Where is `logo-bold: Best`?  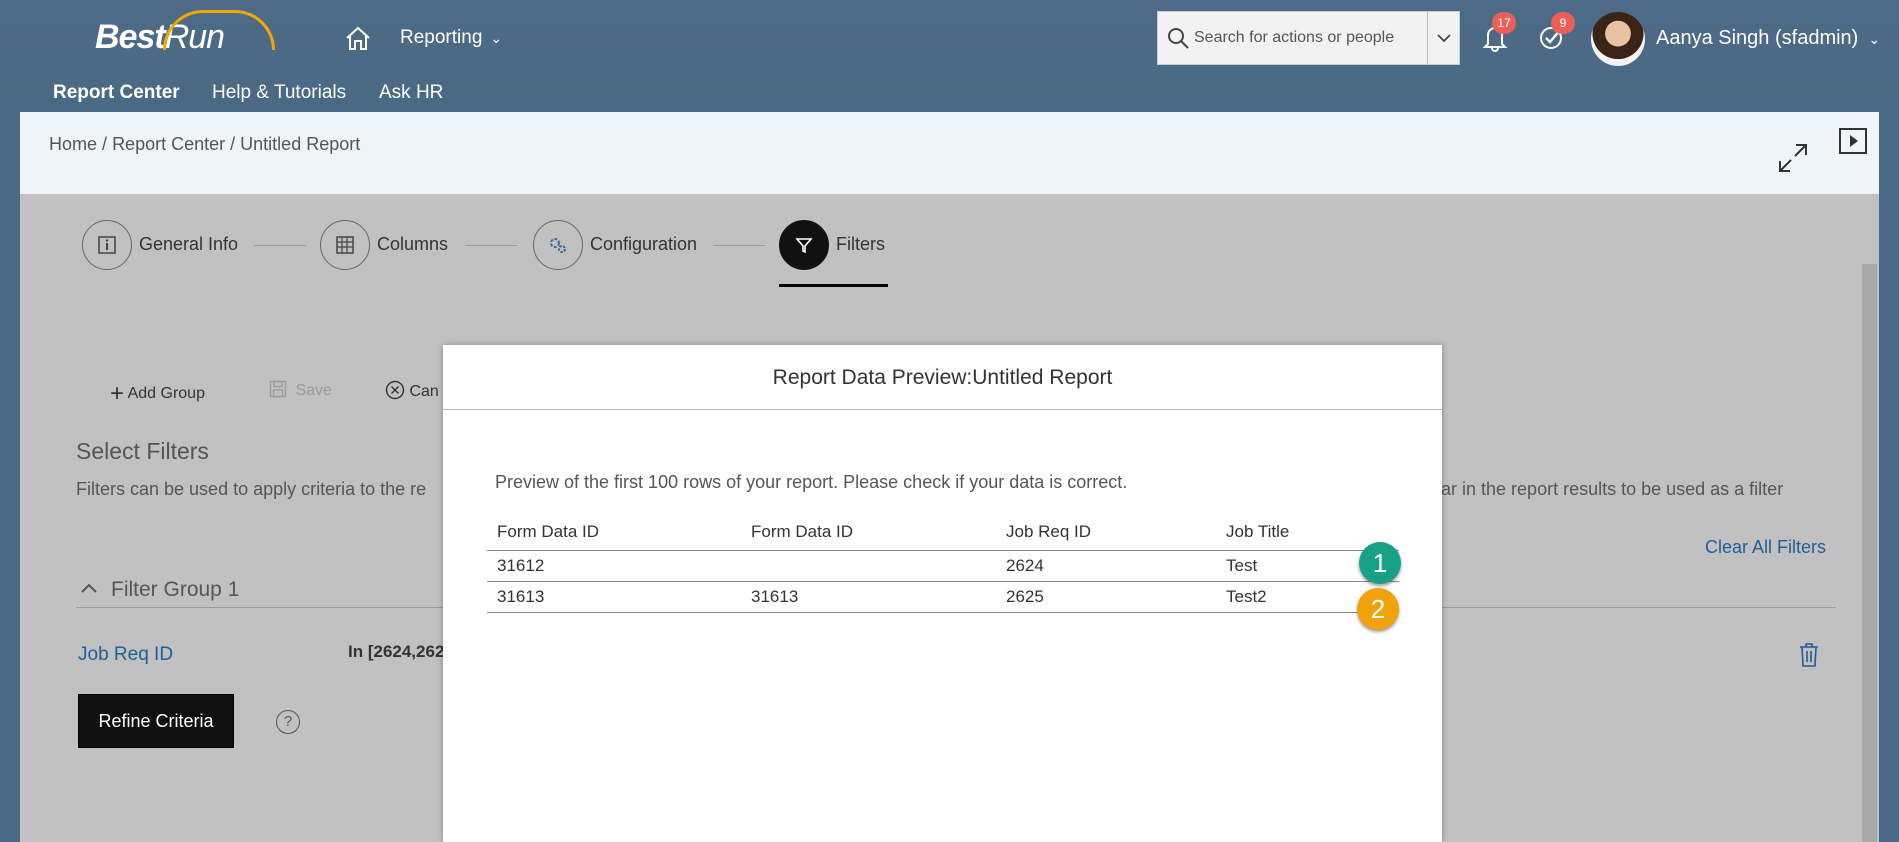 logo-bold: Best is located at coordinates (130, 37).